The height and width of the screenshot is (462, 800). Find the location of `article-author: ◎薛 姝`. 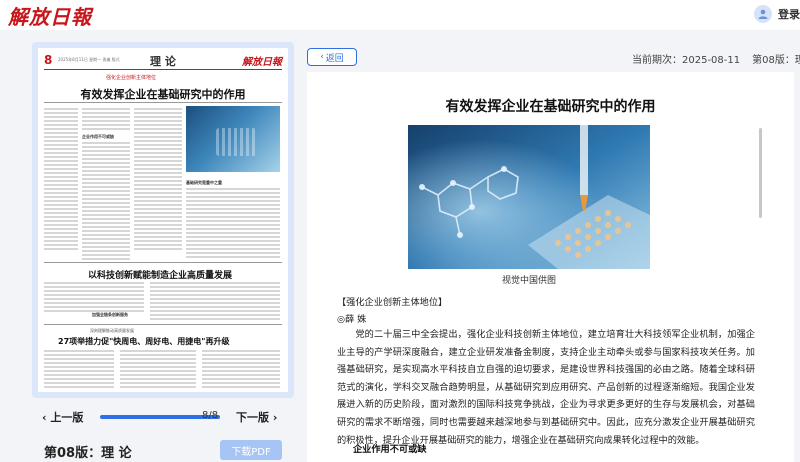

article-author: ◎薛 姝 is located at coordinates (352, 319).